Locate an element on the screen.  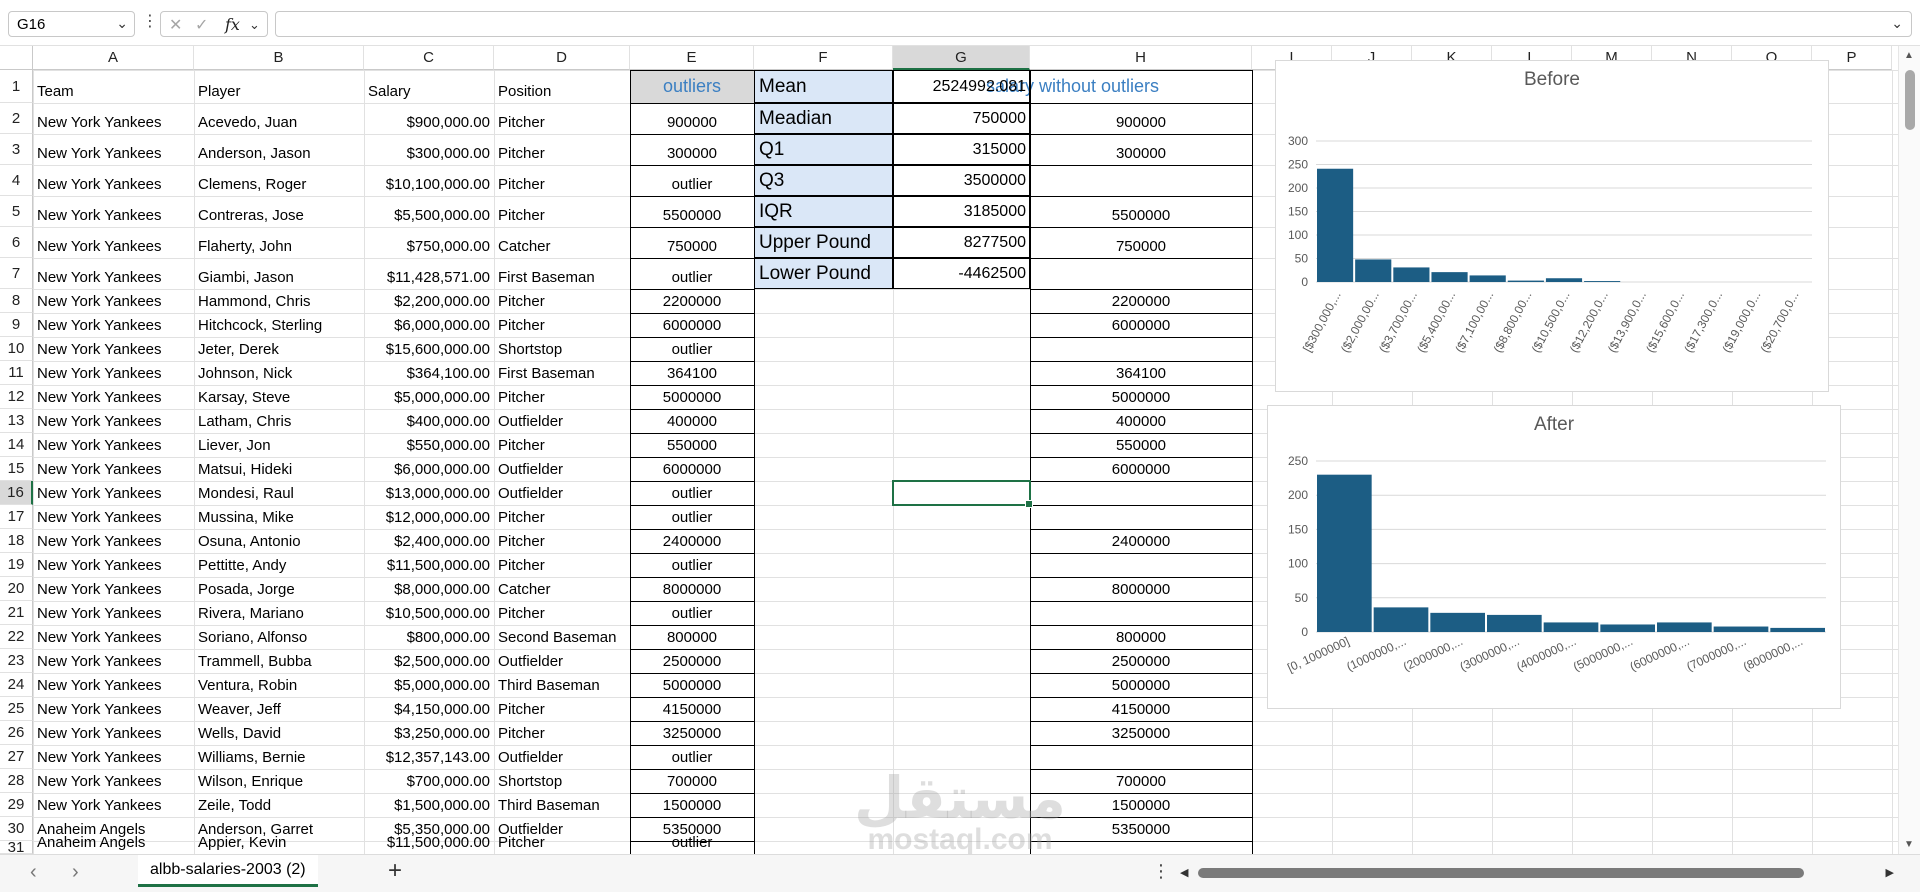
horizontal-scrollbar: ◀ ▶ is located at coordinates (1536, 873).